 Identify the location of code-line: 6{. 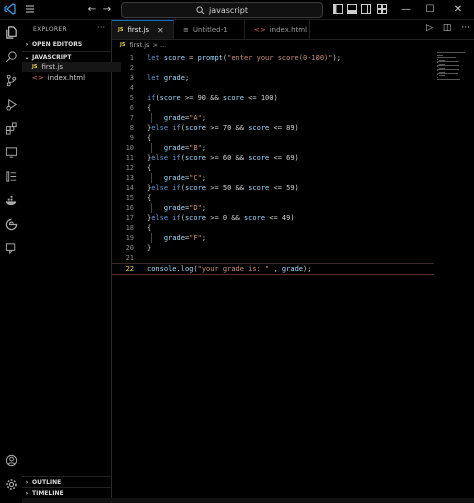
(273, 108).